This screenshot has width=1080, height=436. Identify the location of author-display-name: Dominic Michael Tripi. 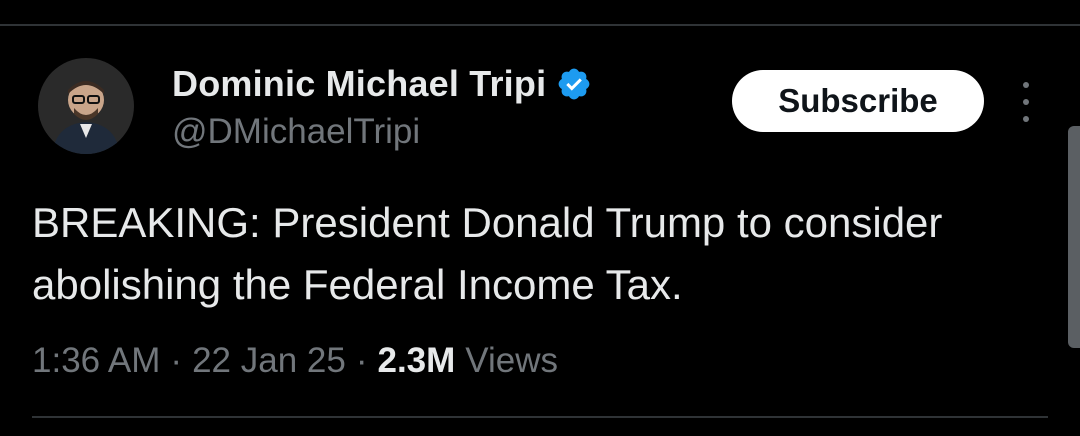
(359, 84).